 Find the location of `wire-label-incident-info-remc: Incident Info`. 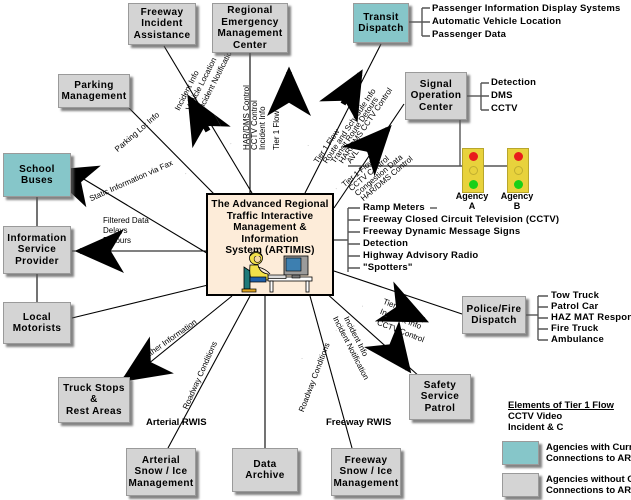

wire-label-incident-info-remc: Incident Info is located at coordinates (262, 128).